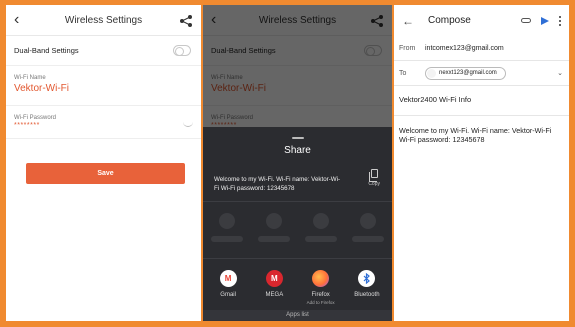 This screenshot has width=575, height=327. Describe the element at coordinates (481, 20) in the screenshot. I see `compose-header: ← Compose` at that location.